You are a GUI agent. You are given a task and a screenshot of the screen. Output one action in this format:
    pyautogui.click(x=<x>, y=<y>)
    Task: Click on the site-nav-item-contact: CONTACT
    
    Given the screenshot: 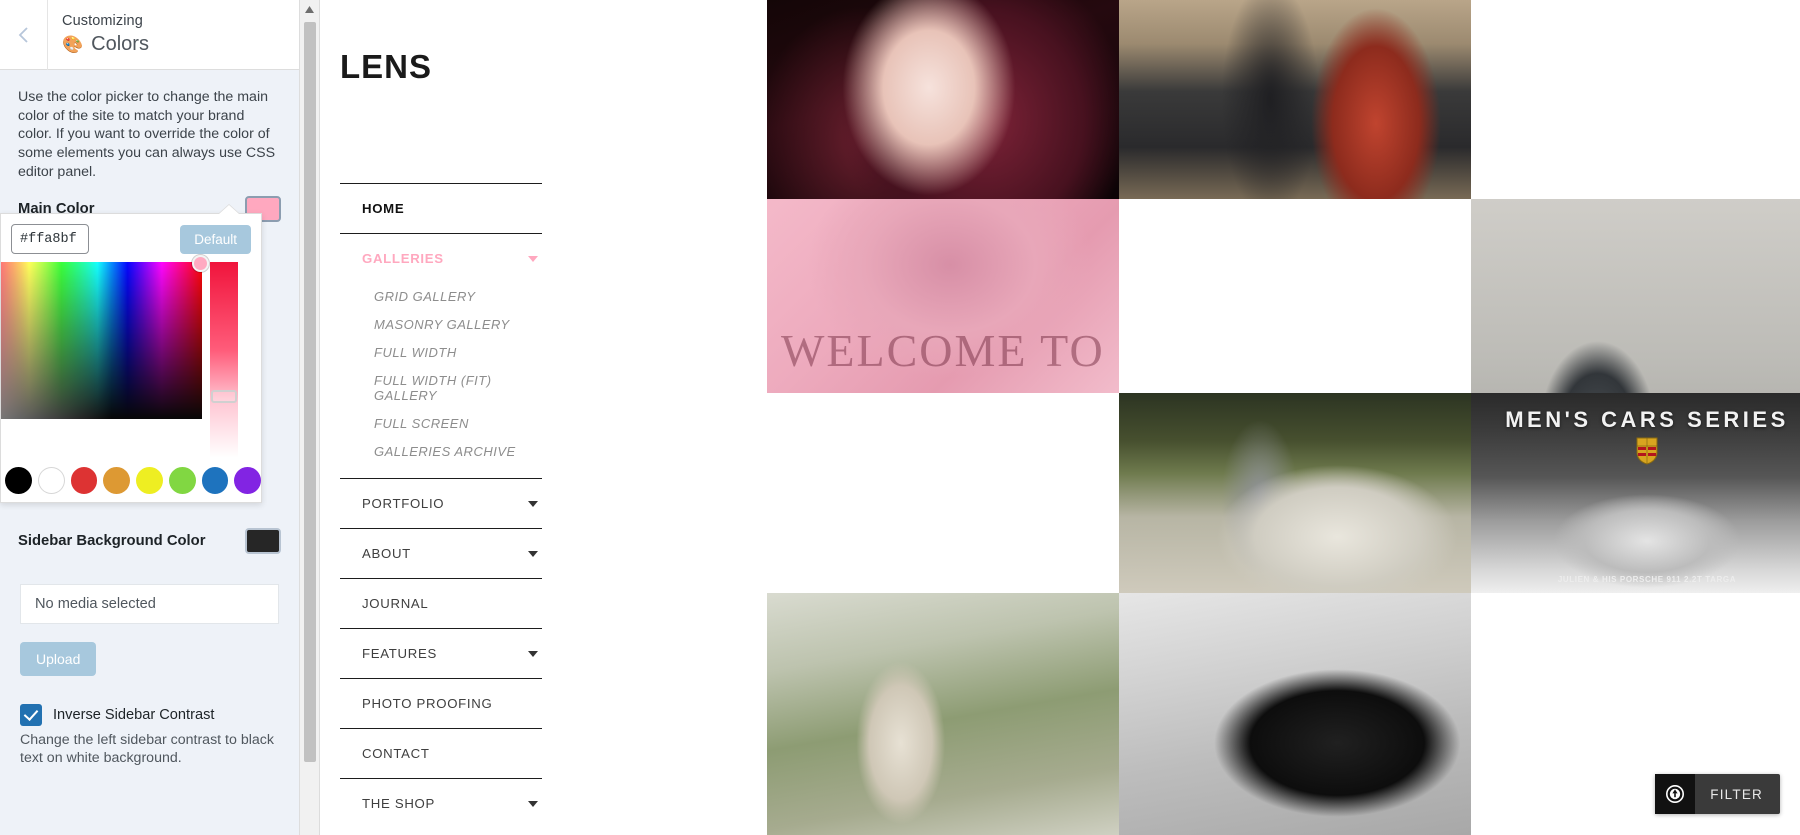 What is the action you would take?
    pyautogui.click(x=441, y=753)
    